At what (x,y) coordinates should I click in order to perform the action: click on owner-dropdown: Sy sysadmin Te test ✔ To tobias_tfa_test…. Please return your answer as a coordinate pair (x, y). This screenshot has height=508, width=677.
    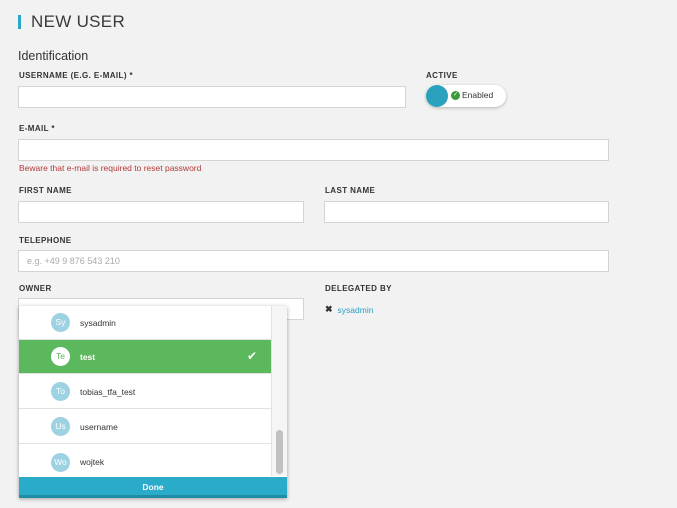
    Looking at the image, I should click on (153, 402).